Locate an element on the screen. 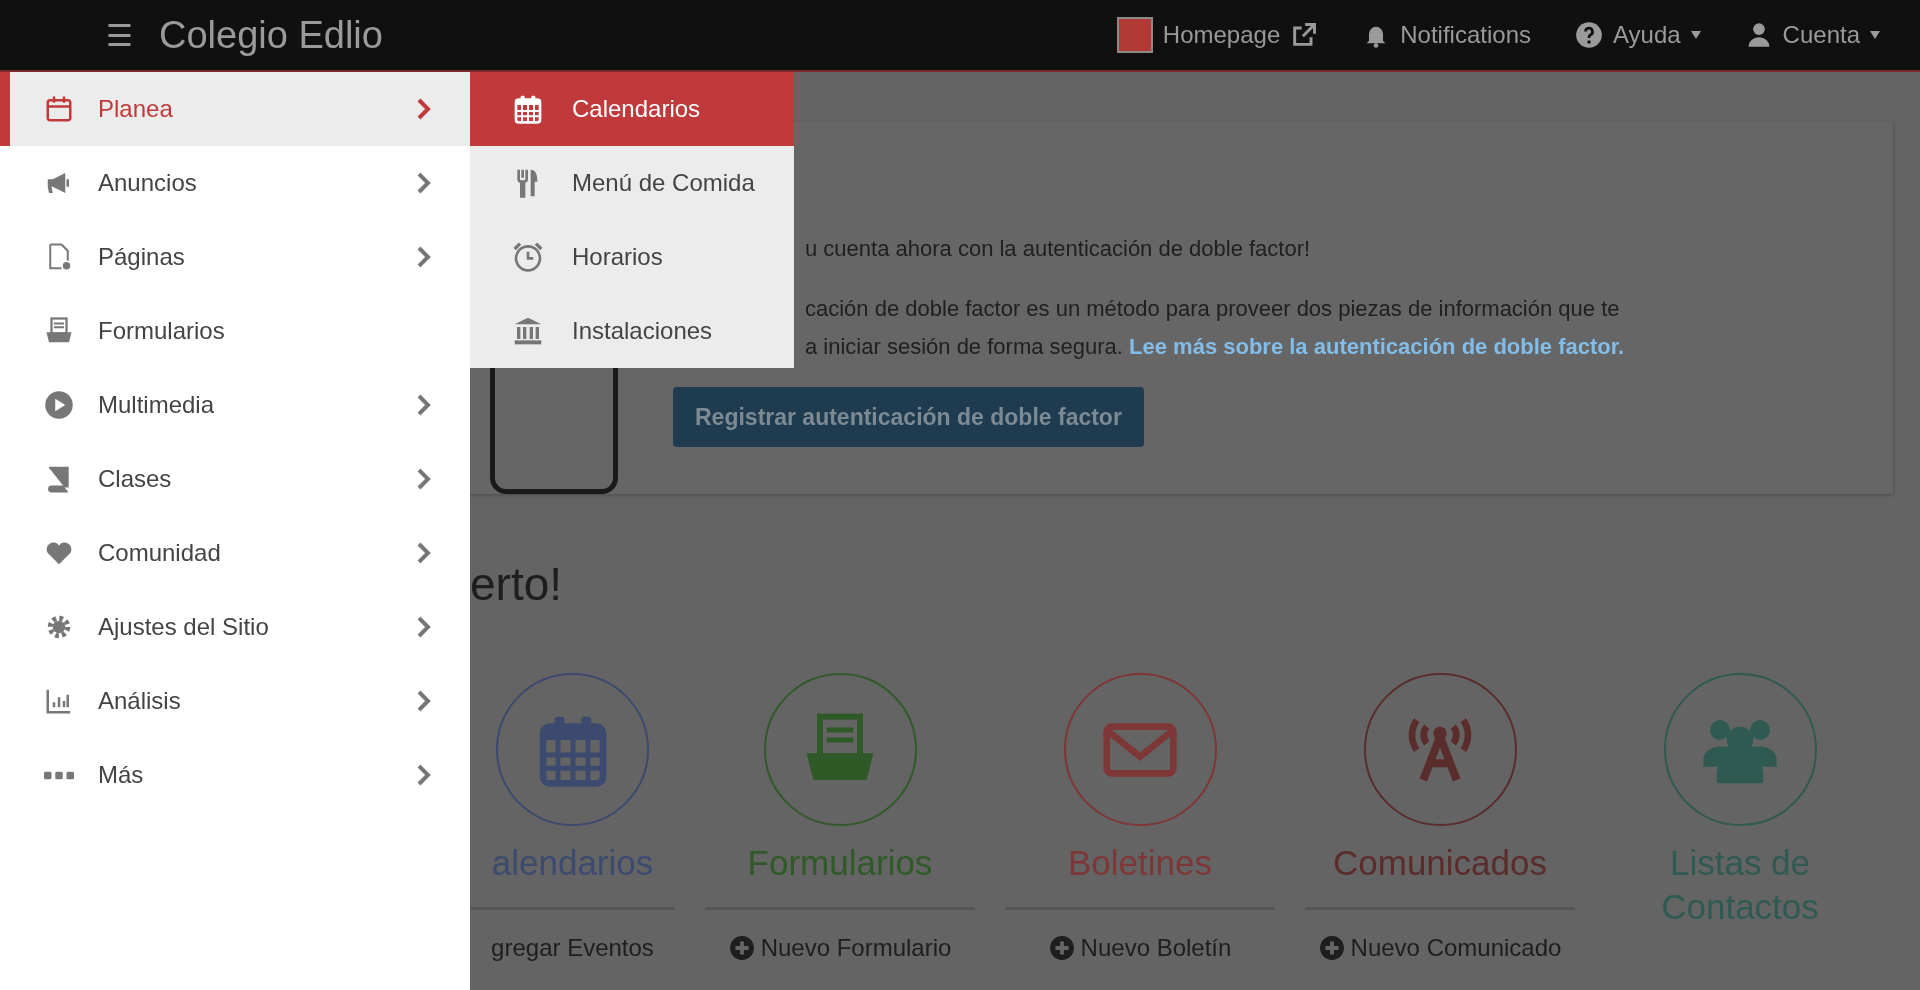 This screenshot has width=1920, height=990. notice-paragraph: cación de doble factor es un método para proveer dos piezas de información que te a iniciar sesión de forma segura. Lee más sobre la autenticación de doble factor. is located at coordinates (1215, 328).